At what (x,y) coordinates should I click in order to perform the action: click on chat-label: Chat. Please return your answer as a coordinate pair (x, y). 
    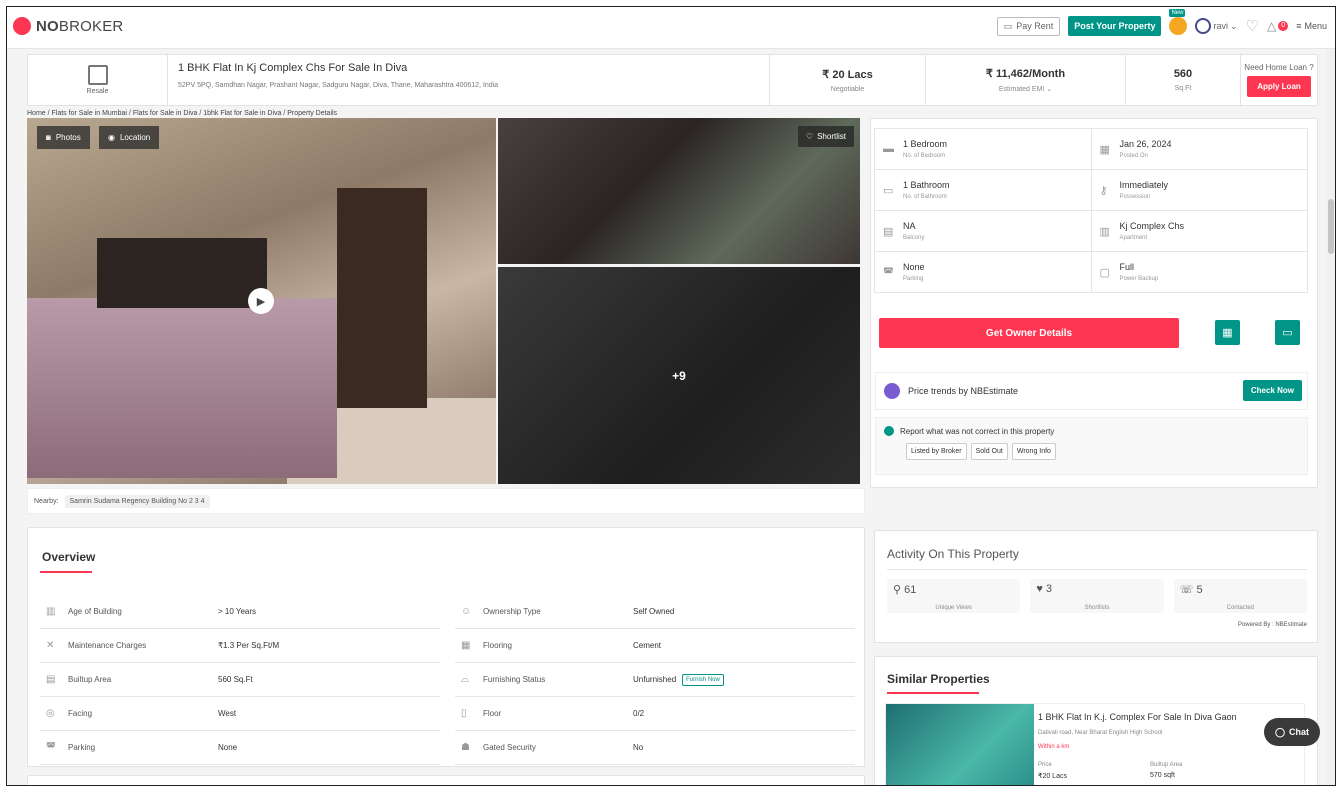
    Looking at the image, I should click on (1299, 732).